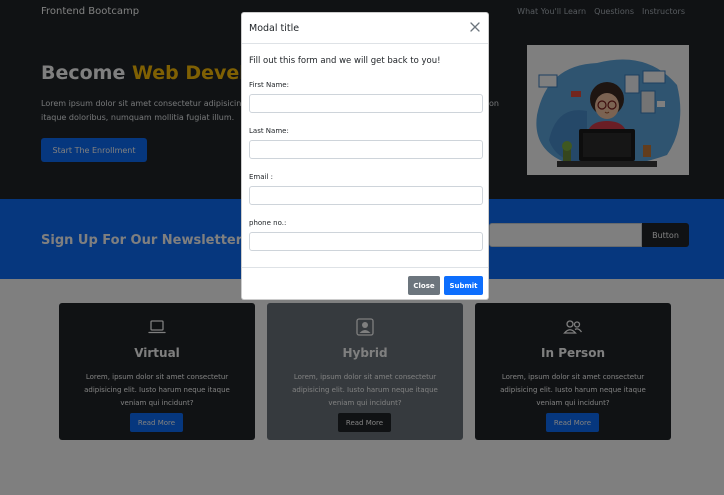 This screenshot has height=495, width=724. Describe the element at coordinates (261, 177) in the screenshot. I see `email-label: Email :` at that location.